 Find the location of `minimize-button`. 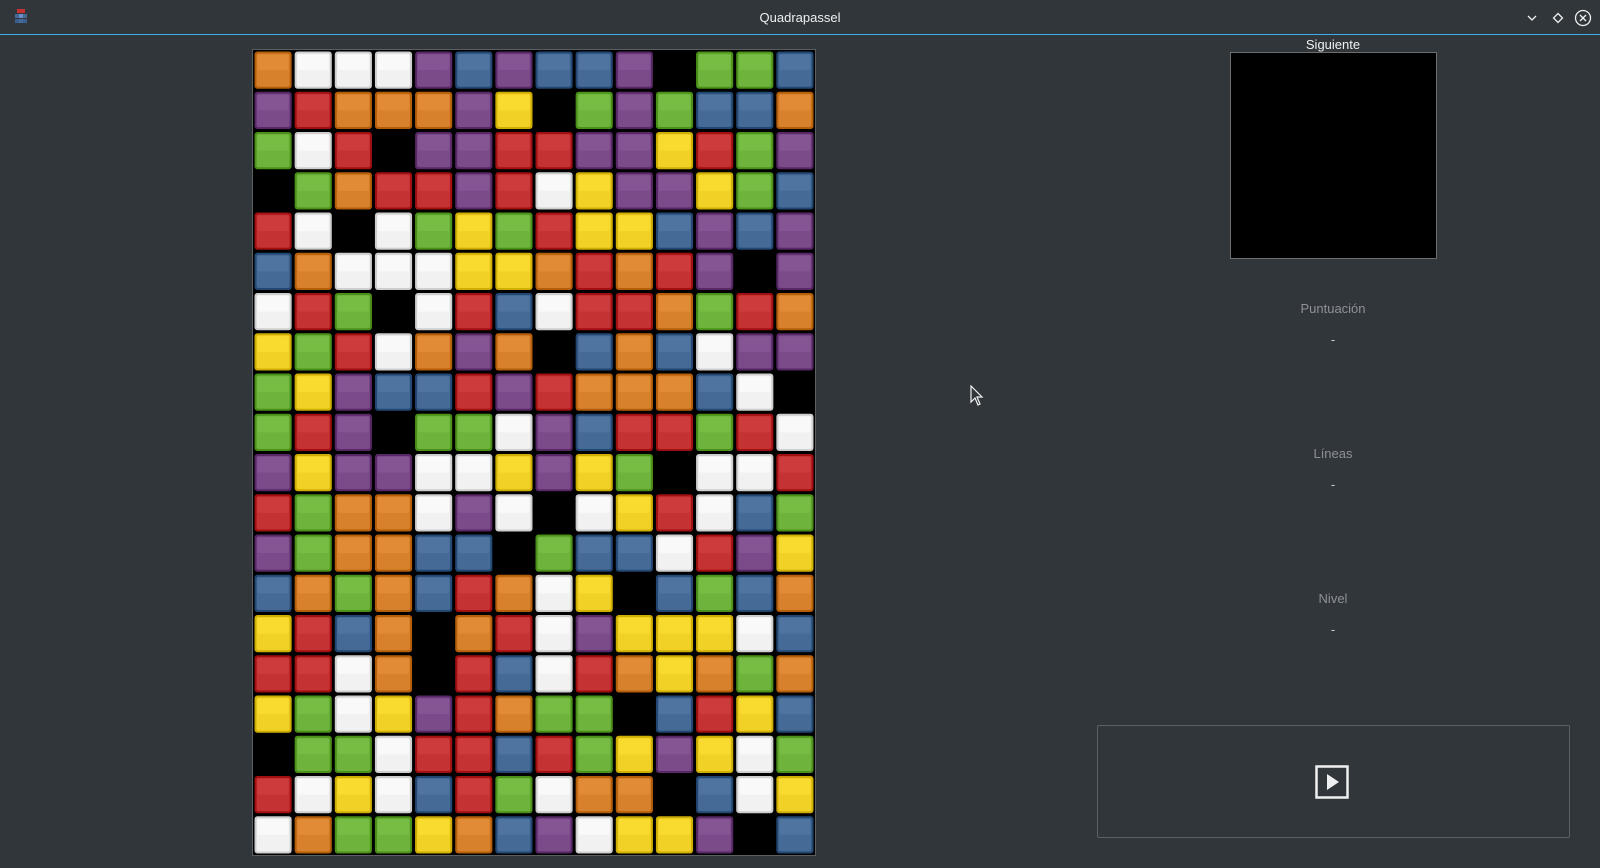

minimize-button is located at coordinates (1532, 18).